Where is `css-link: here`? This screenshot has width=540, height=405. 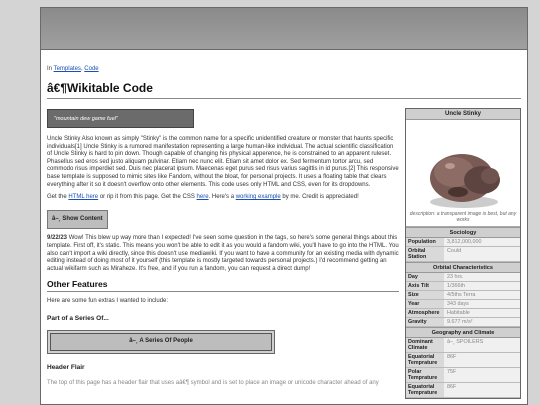
css-link: here is located at coordinates (203, 197).